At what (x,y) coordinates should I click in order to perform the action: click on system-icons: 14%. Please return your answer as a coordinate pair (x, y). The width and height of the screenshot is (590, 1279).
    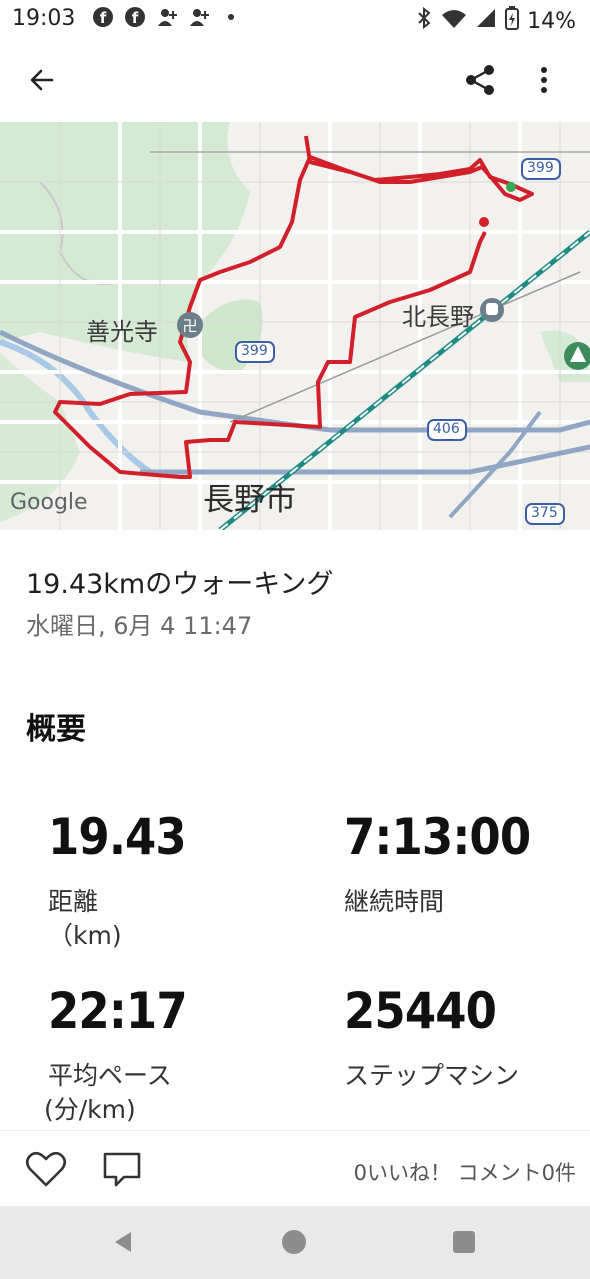
    Looking at the image, I should click on (495, 21).